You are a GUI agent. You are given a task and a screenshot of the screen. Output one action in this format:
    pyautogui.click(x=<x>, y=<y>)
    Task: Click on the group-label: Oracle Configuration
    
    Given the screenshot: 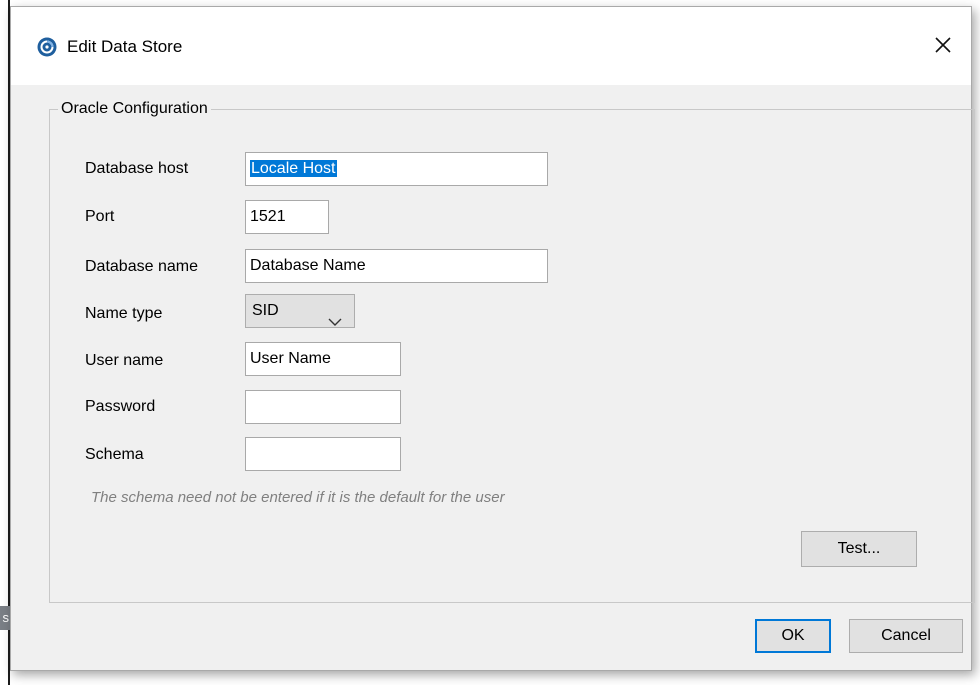 What is the action you would take?
    pyautogui.click(x=134, y=109)
    